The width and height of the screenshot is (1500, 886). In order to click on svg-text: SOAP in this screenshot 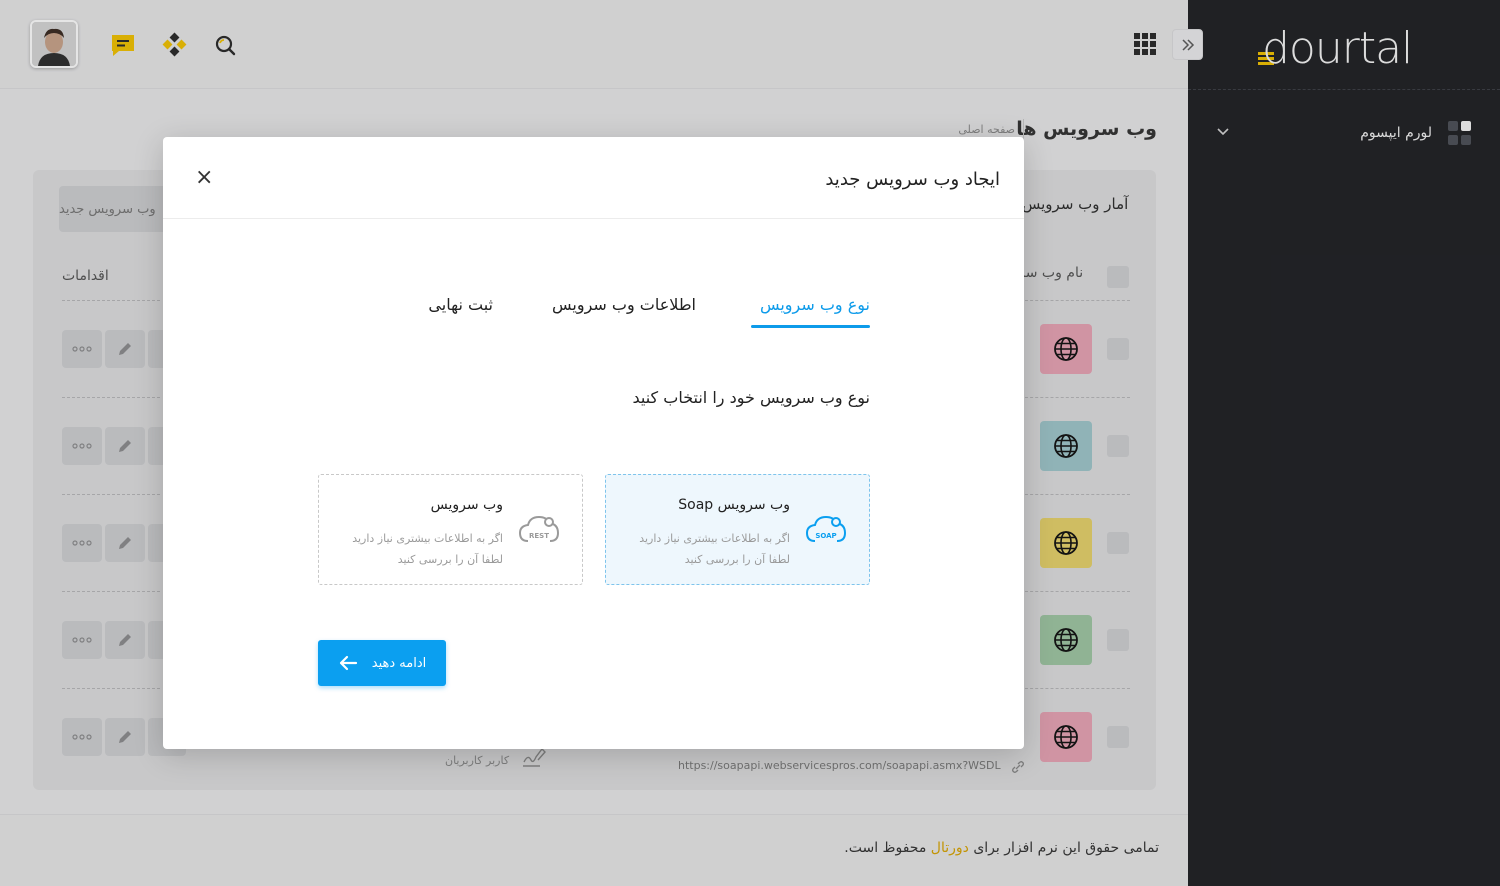, I will do `click(825, 536)`.